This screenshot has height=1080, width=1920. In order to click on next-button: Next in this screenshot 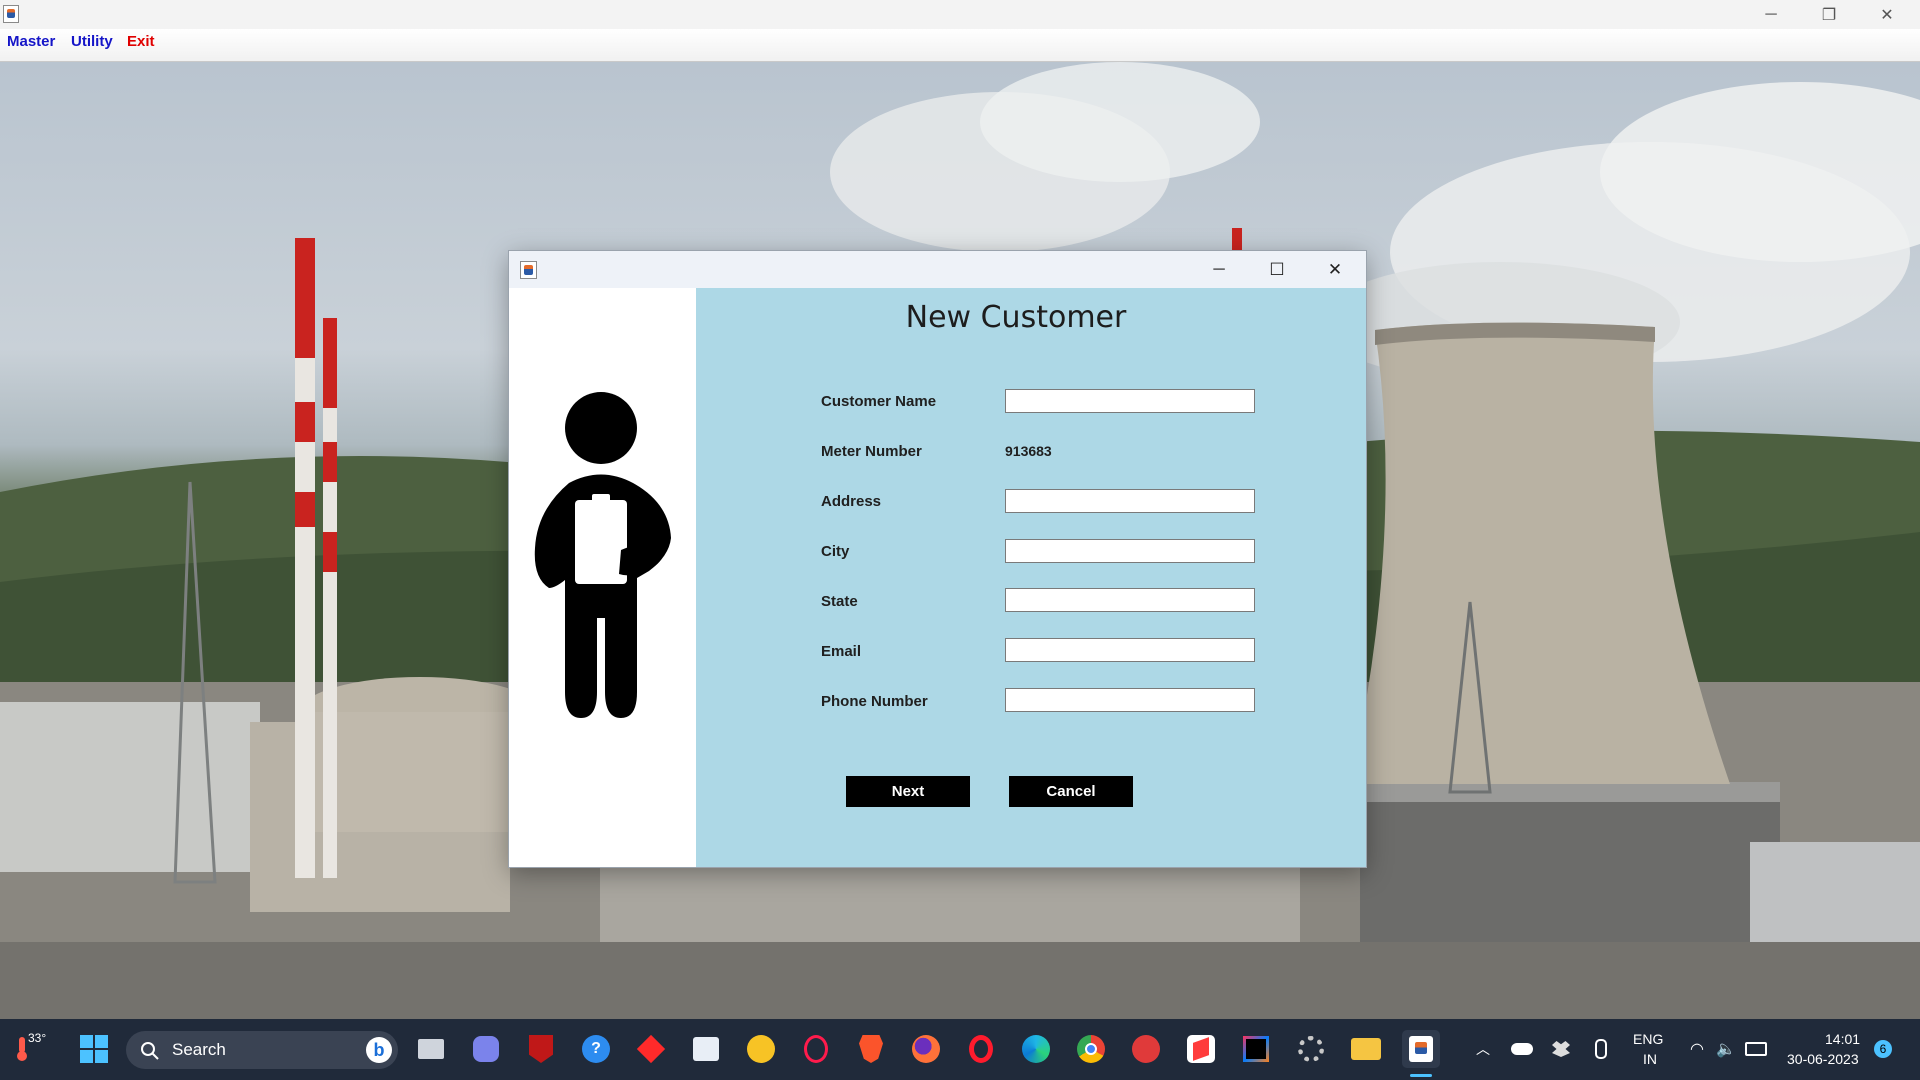, I will do `click(908, 791)`.